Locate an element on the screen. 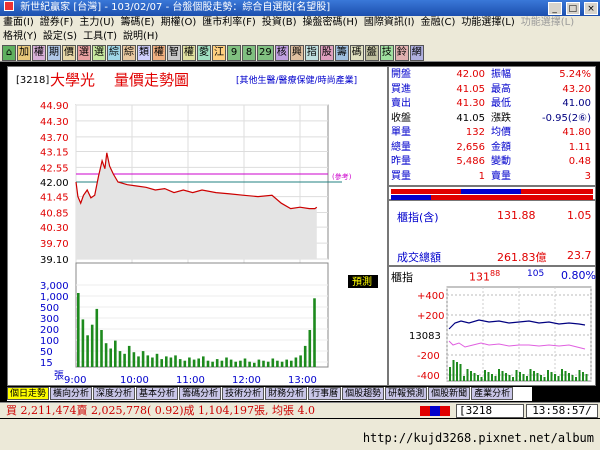 The image size is (600, 450). toolbar-button-2: 權 is located at coordinates (39, 53).